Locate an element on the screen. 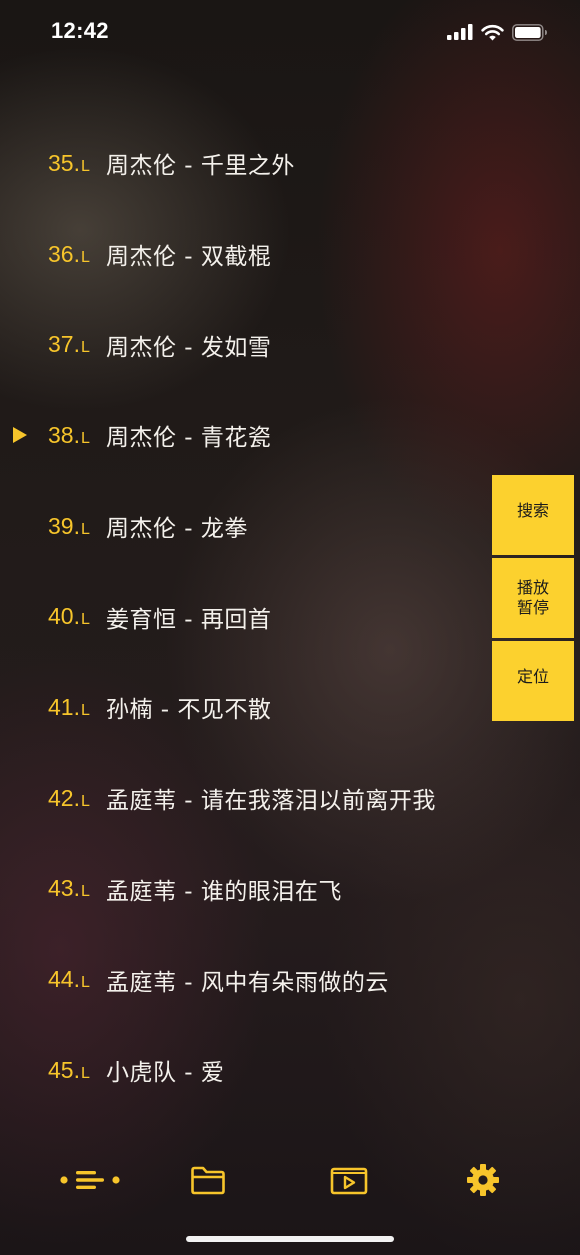 This screenshot has height=1255, width=580. song-title: 周杰伦 - 双截棍 is located at coordinates (189, 257).